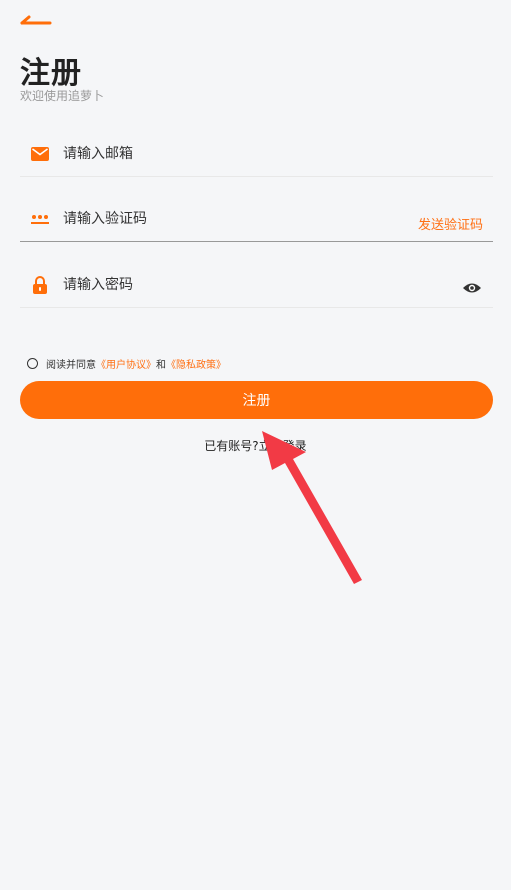 The width and height of the screenshot is (511, 890). I want to click on email-field, so click(256, 154).